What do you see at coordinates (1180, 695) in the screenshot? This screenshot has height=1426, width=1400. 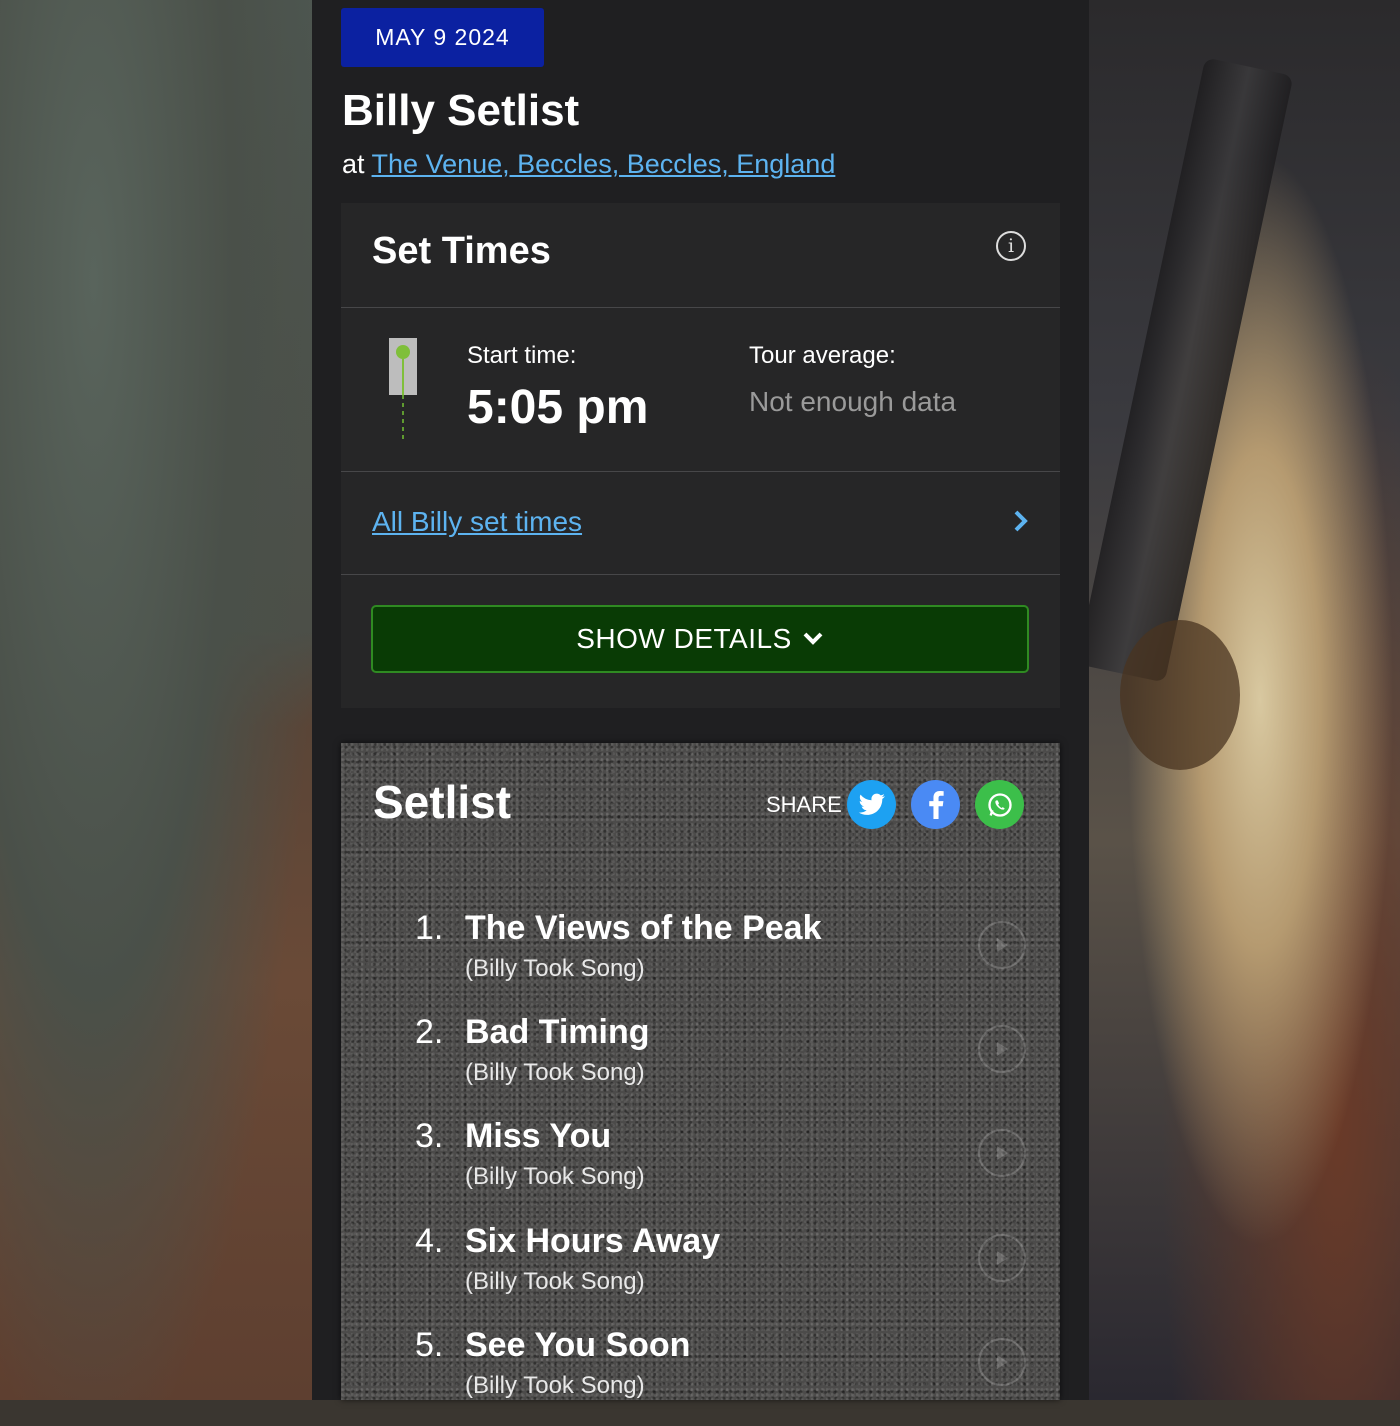 I see `background-guitar-body` at bounding box center [1180, 695].